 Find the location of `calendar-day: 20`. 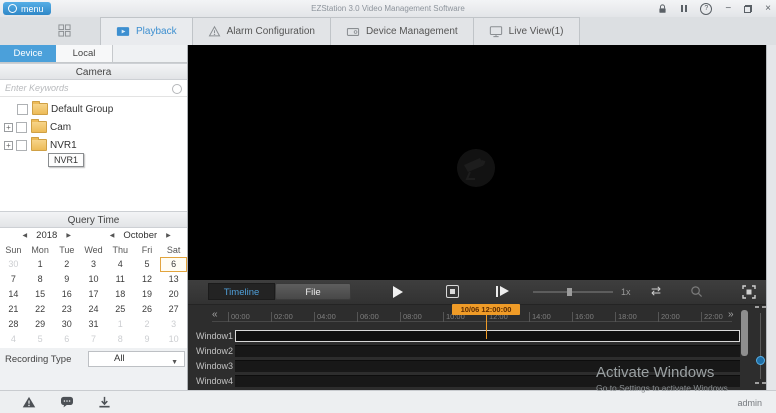

calendar-day: 20 is located at coordinates (173, 294).